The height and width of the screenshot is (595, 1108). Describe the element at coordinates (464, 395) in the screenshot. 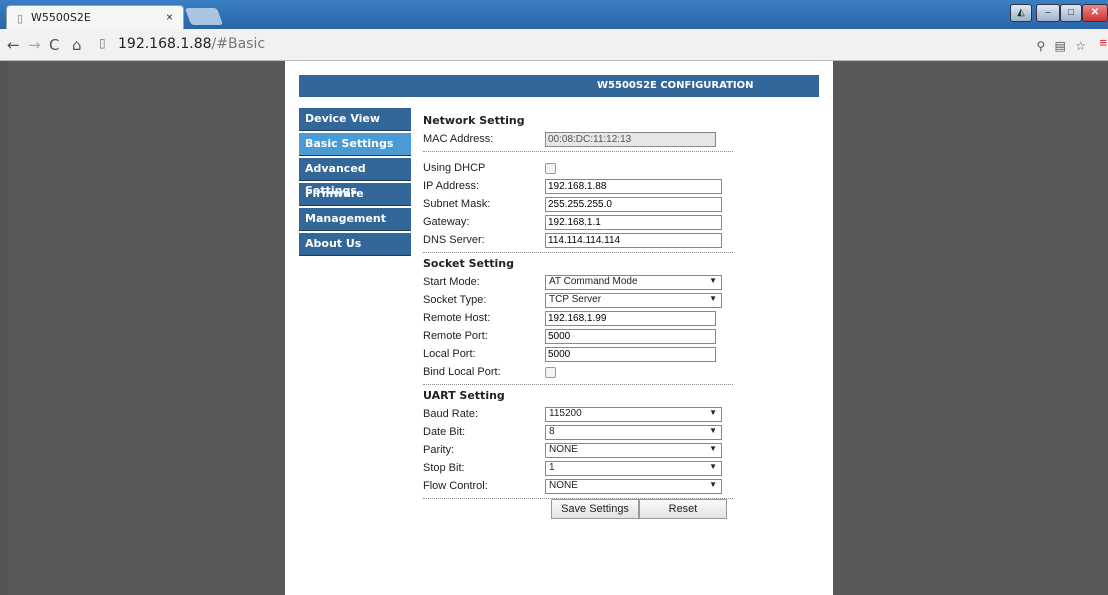

I see `uart-setting-title: UART Setting` at that location.